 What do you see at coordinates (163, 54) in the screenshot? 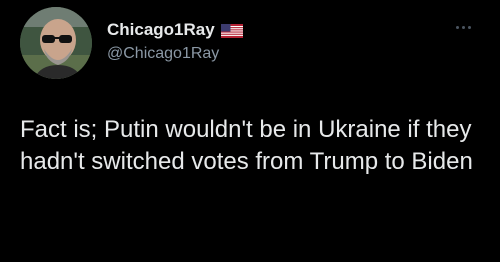
I see `author-handle: @Chicago1Ray` at bounding box center [163, 54].